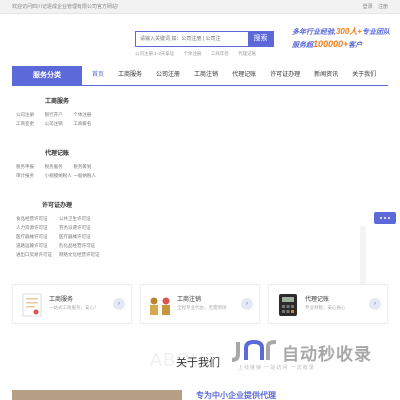  What do you see at coordinates (198, 363) in the screenshot?
I see `about-title: 关于我们` at bounding box center [198, 363].